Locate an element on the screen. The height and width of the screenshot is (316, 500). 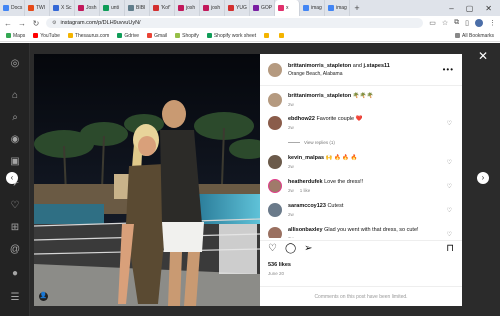
comment-item: saramccoy123 Cutest 2w ♡ is located at coordinates (362, 210).